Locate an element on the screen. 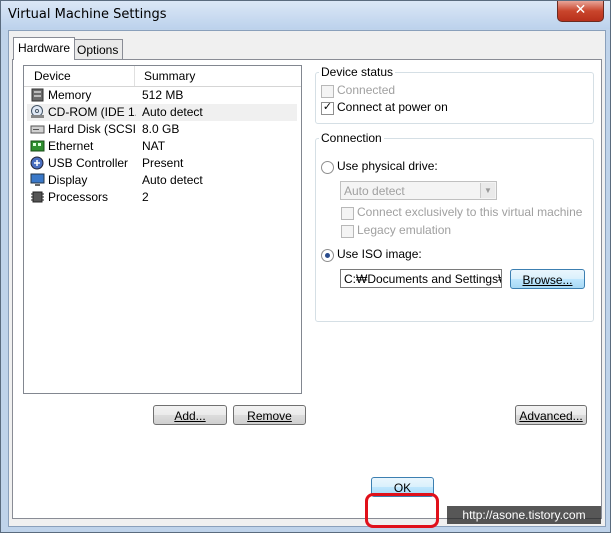  device-row-cdrom: CD-ROM (IDE 1... Auto detect is located at coordinates (162, 112).